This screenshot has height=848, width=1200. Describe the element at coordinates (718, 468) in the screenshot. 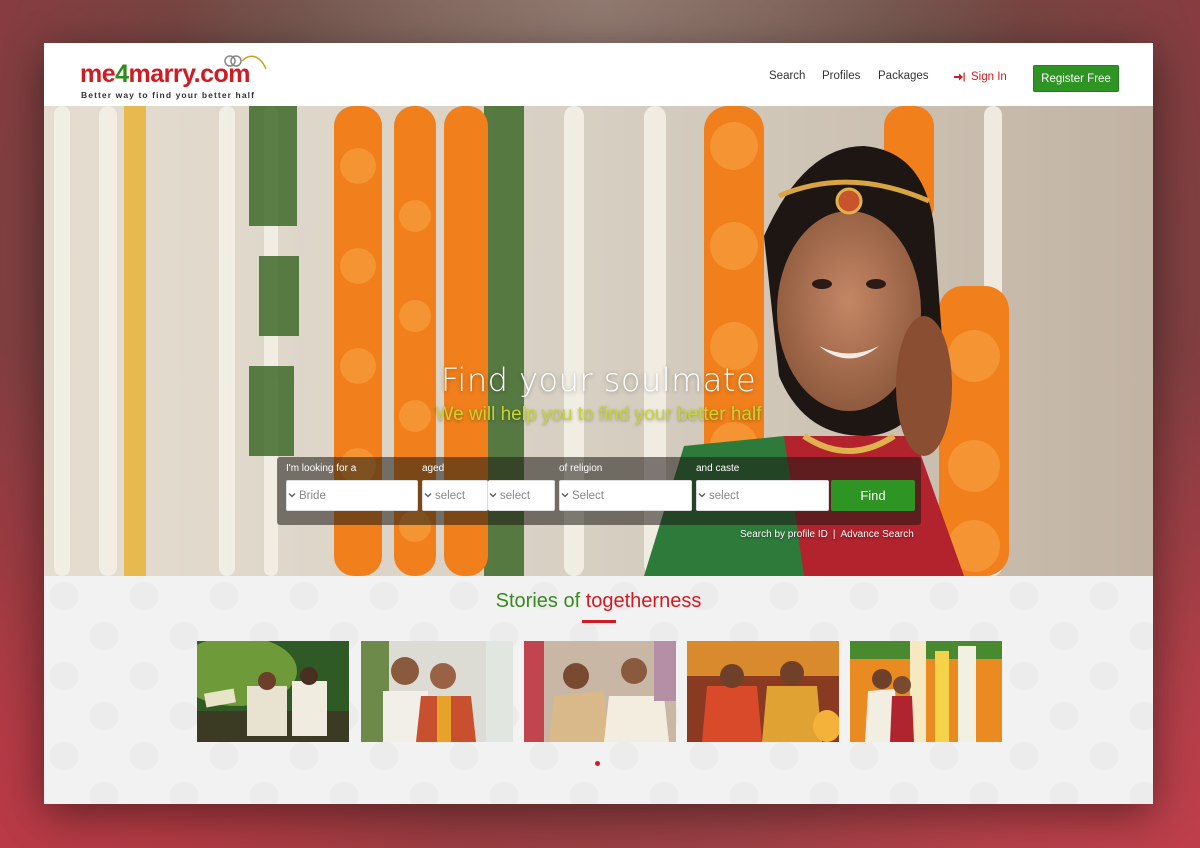

I see `caste-label: and caste` at that location.